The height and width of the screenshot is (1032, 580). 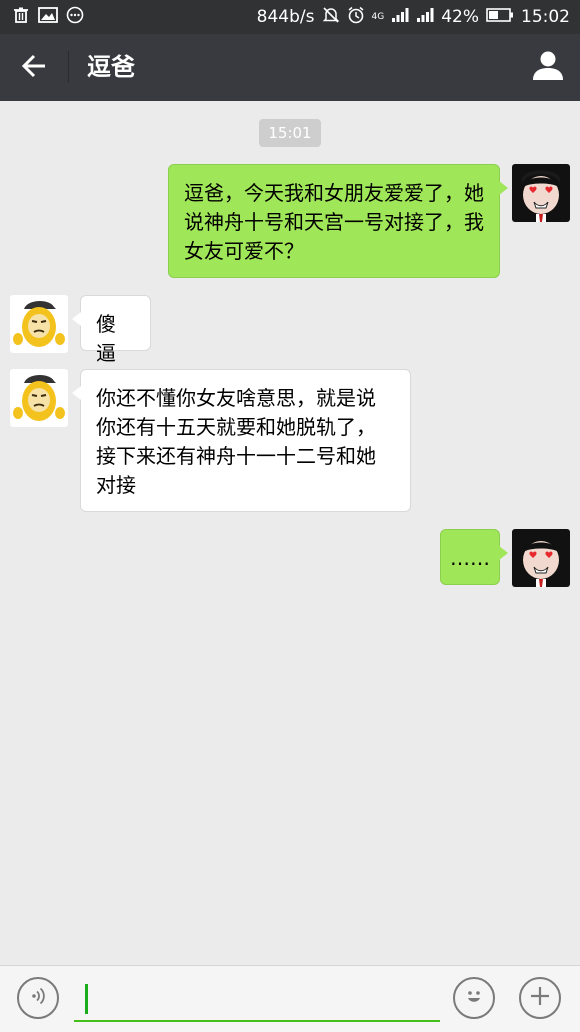 I want to click on emoji-icon, so click(x=474, y=998).